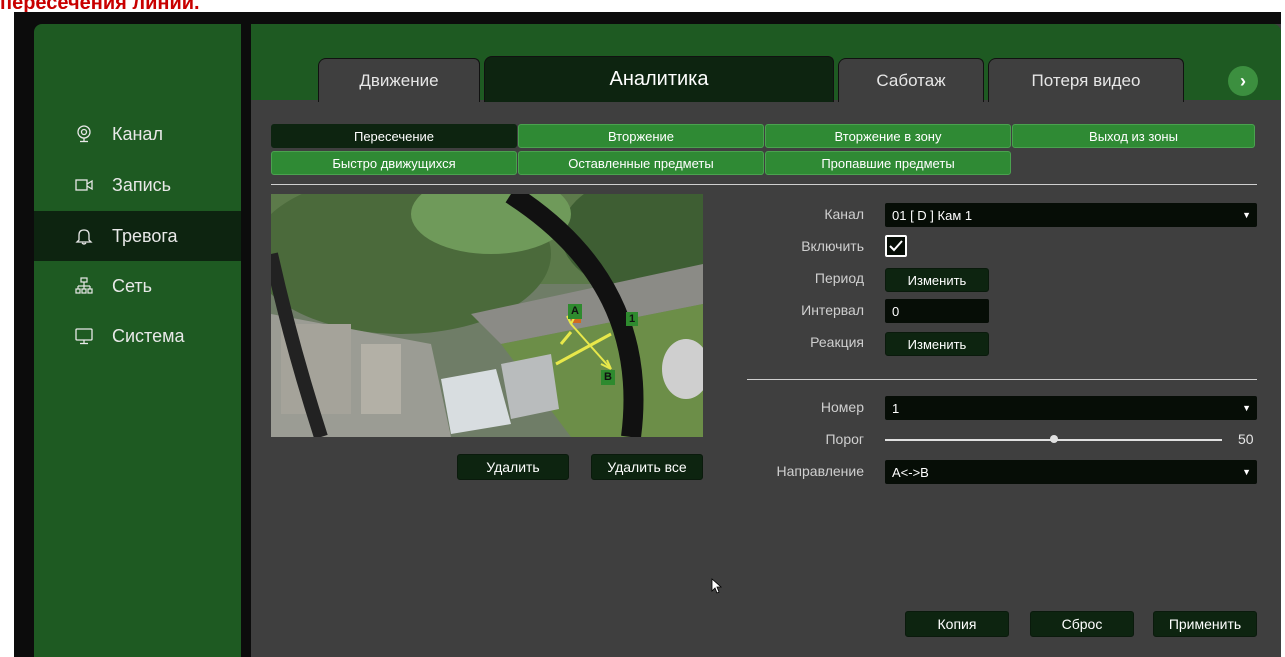 The image size is (1285, 657). I want to click on sidebar-item-record: Запись, so click(137, 185).